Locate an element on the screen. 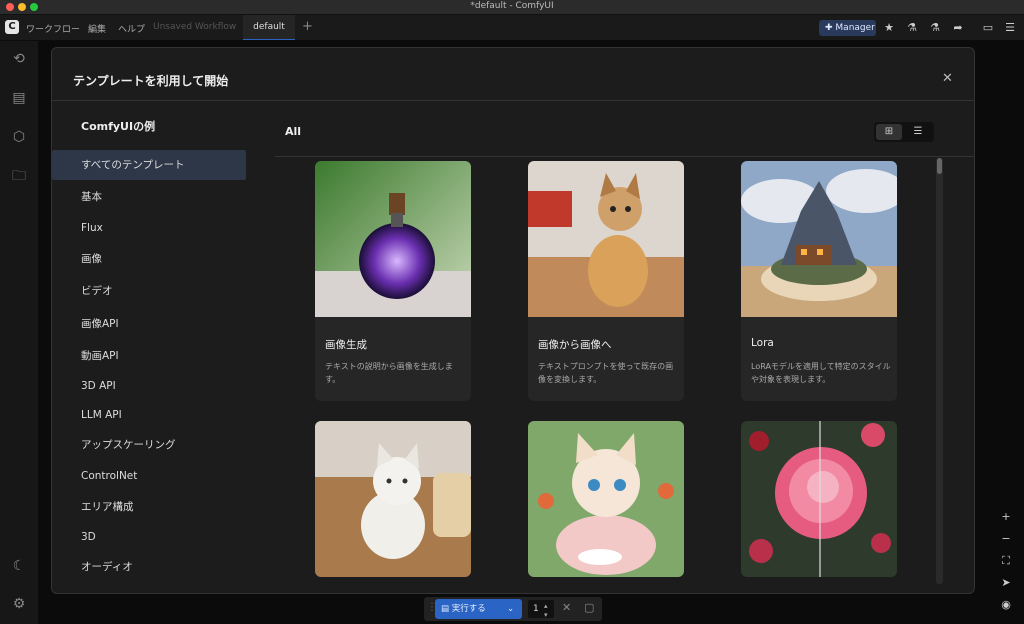 The image size is (1024, 624). fit-view-icon: ⛶ is located at coordinates (1006, 561).